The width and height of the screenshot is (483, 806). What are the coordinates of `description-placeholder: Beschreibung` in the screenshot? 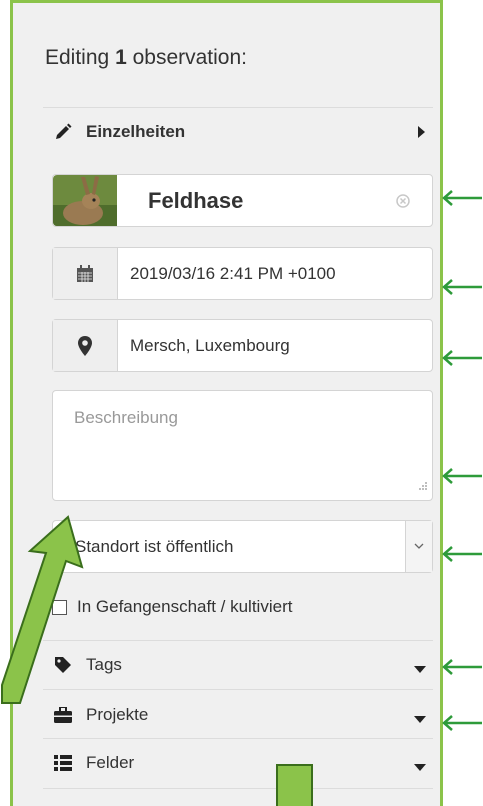 It's located at (126, 417).